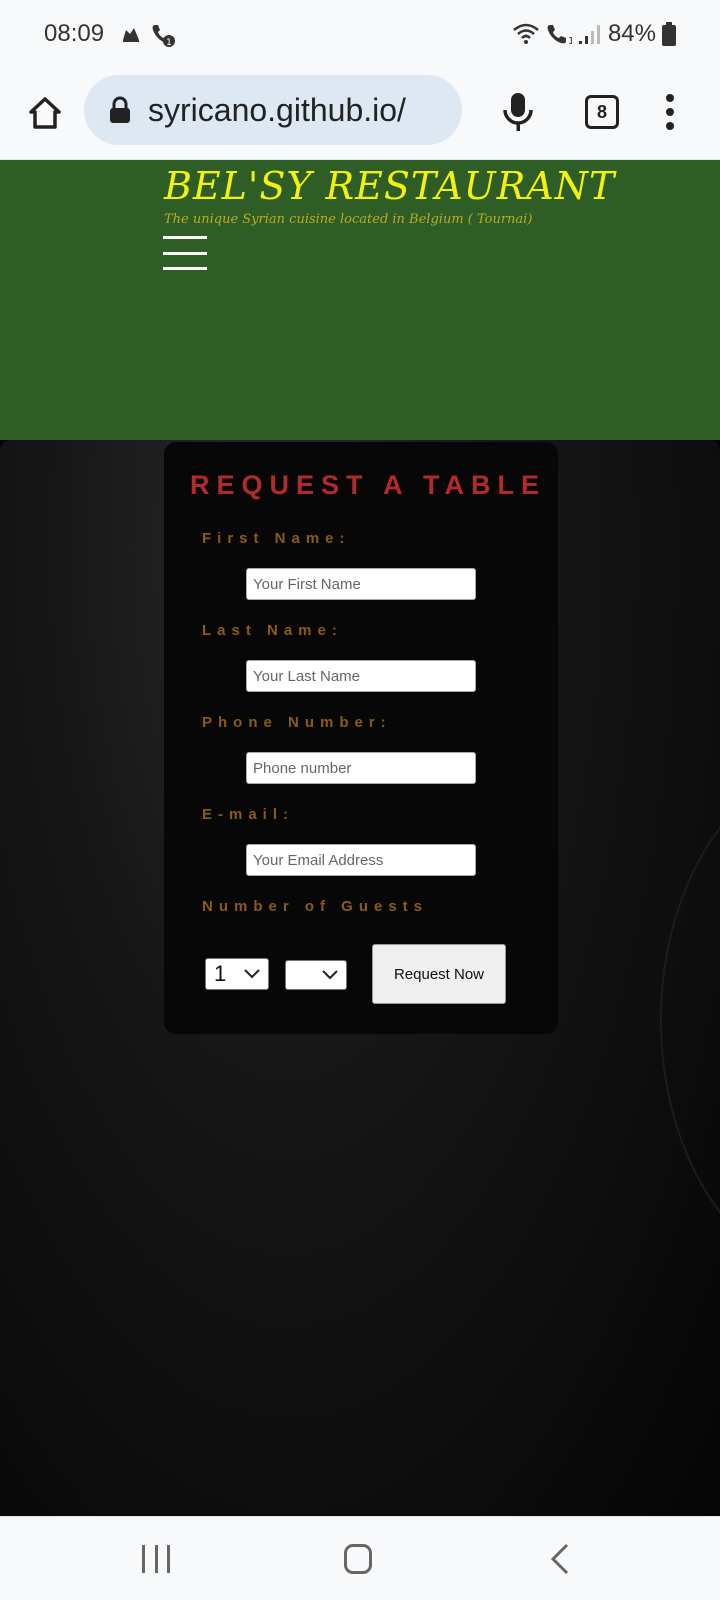  Describe the element at coordinates (439, 974) in the screenshot. I see `request-now-button: Request Now` at that location.